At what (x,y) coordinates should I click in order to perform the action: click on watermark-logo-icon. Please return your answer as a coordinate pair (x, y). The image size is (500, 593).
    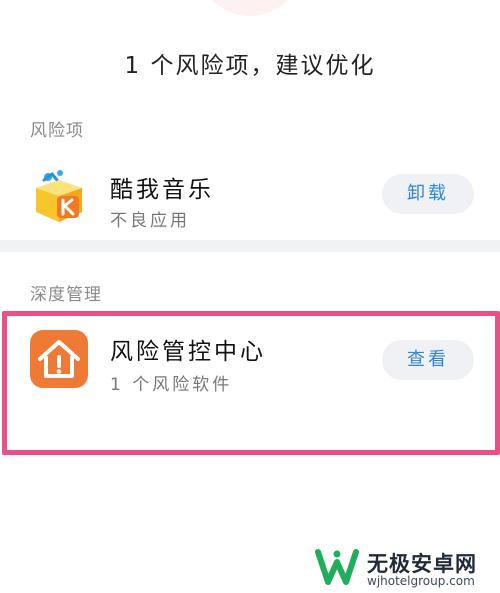
    Looking at the image, I should click on (337, 567).